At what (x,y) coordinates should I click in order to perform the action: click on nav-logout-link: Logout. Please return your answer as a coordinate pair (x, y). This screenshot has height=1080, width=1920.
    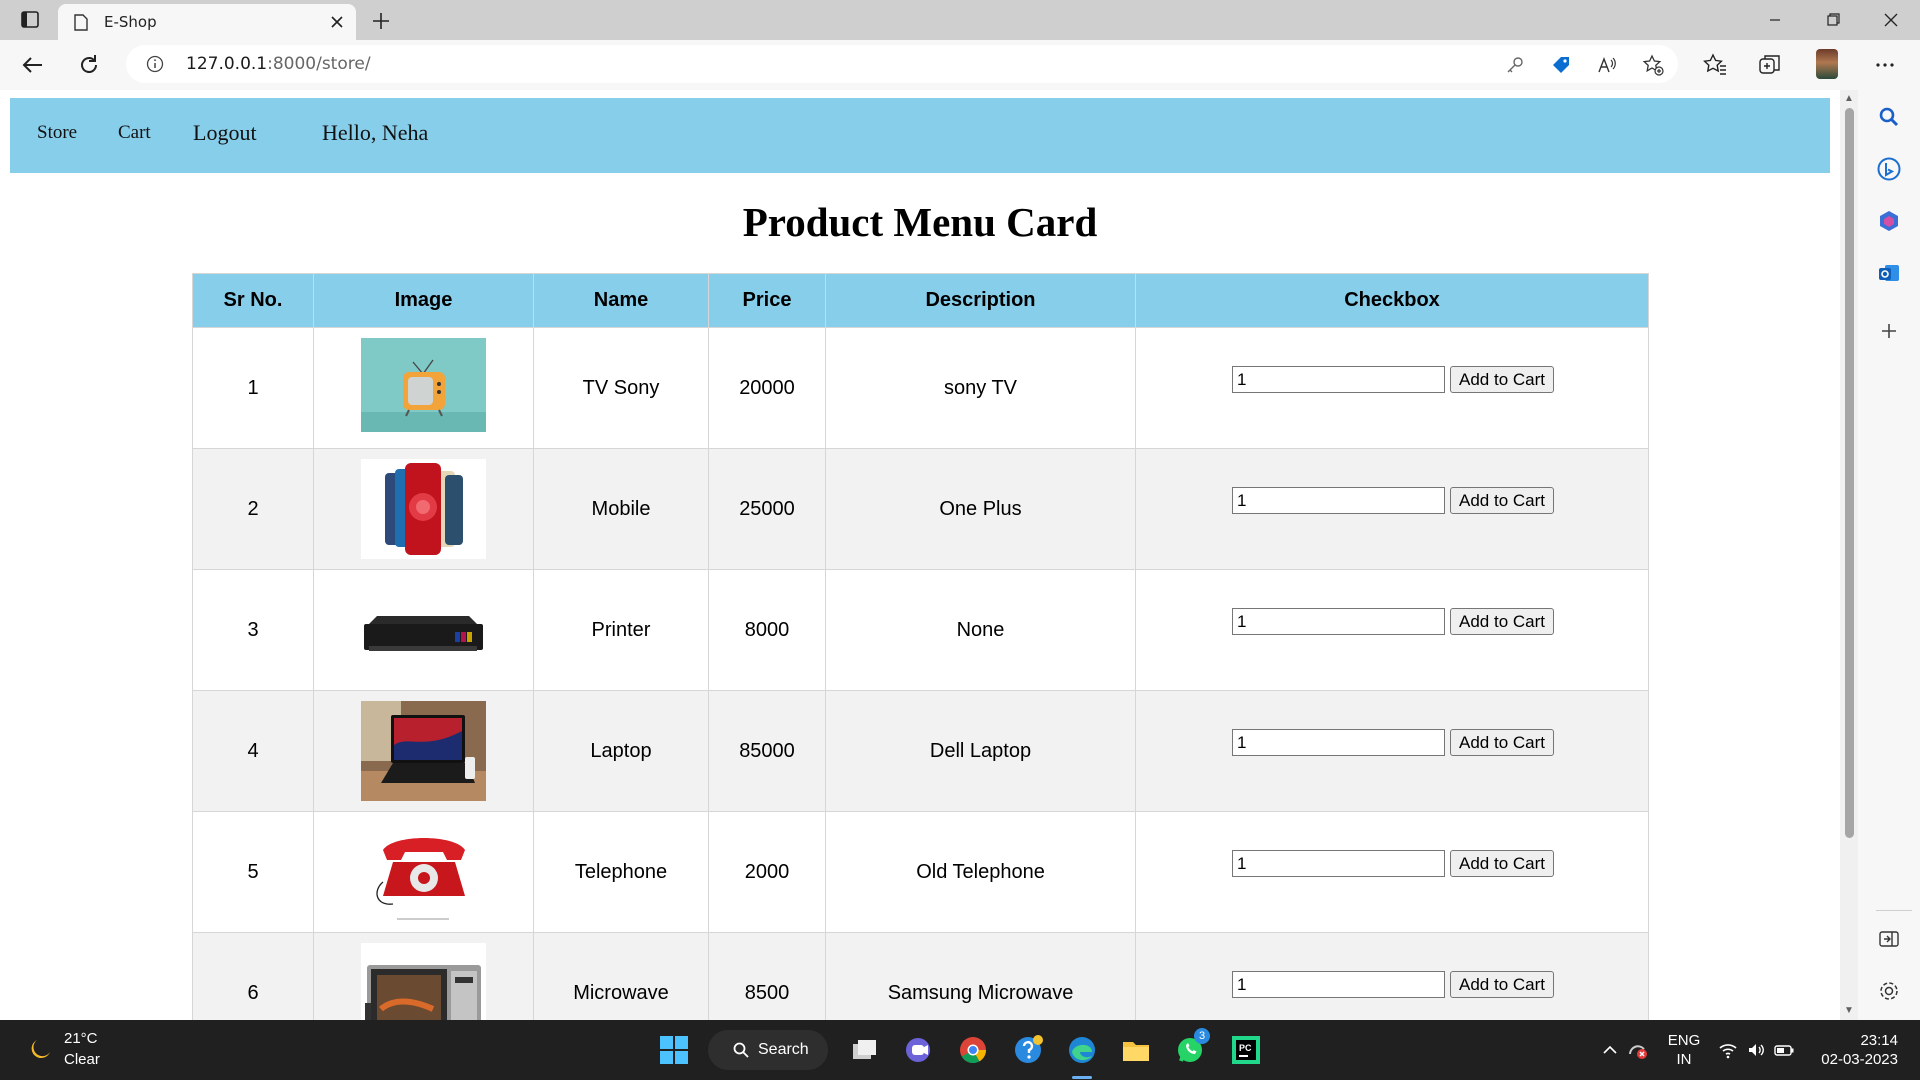
    Looking at the image, I should click on (225, 133).